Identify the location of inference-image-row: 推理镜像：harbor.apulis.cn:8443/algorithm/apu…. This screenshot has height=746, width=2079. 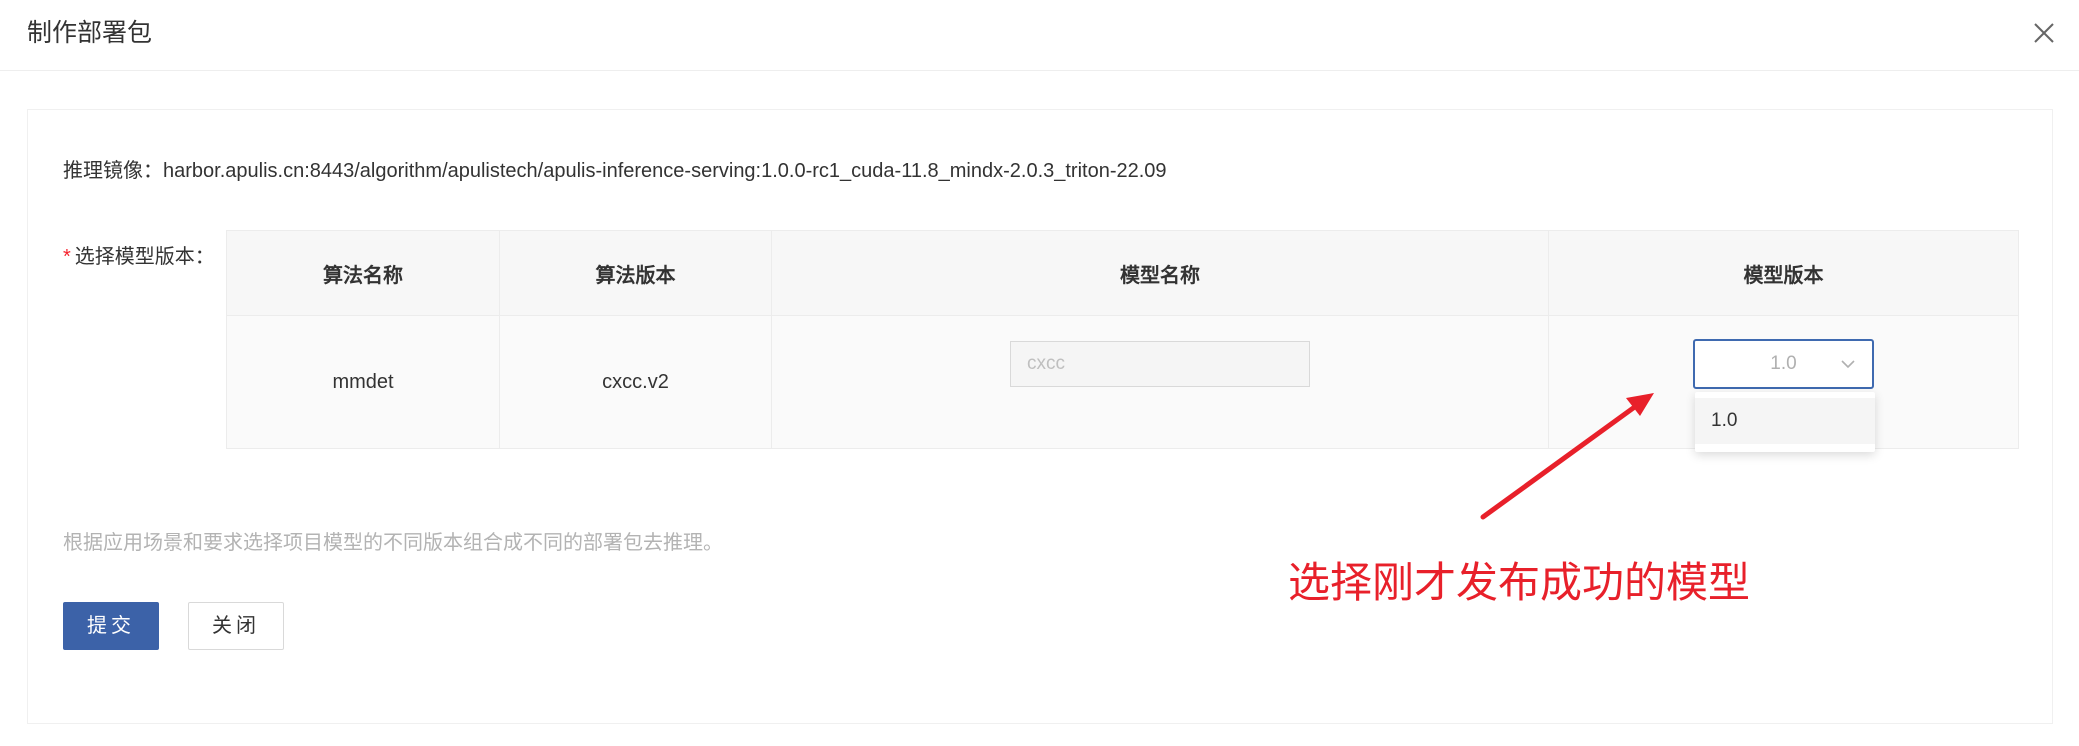
(615, 171).